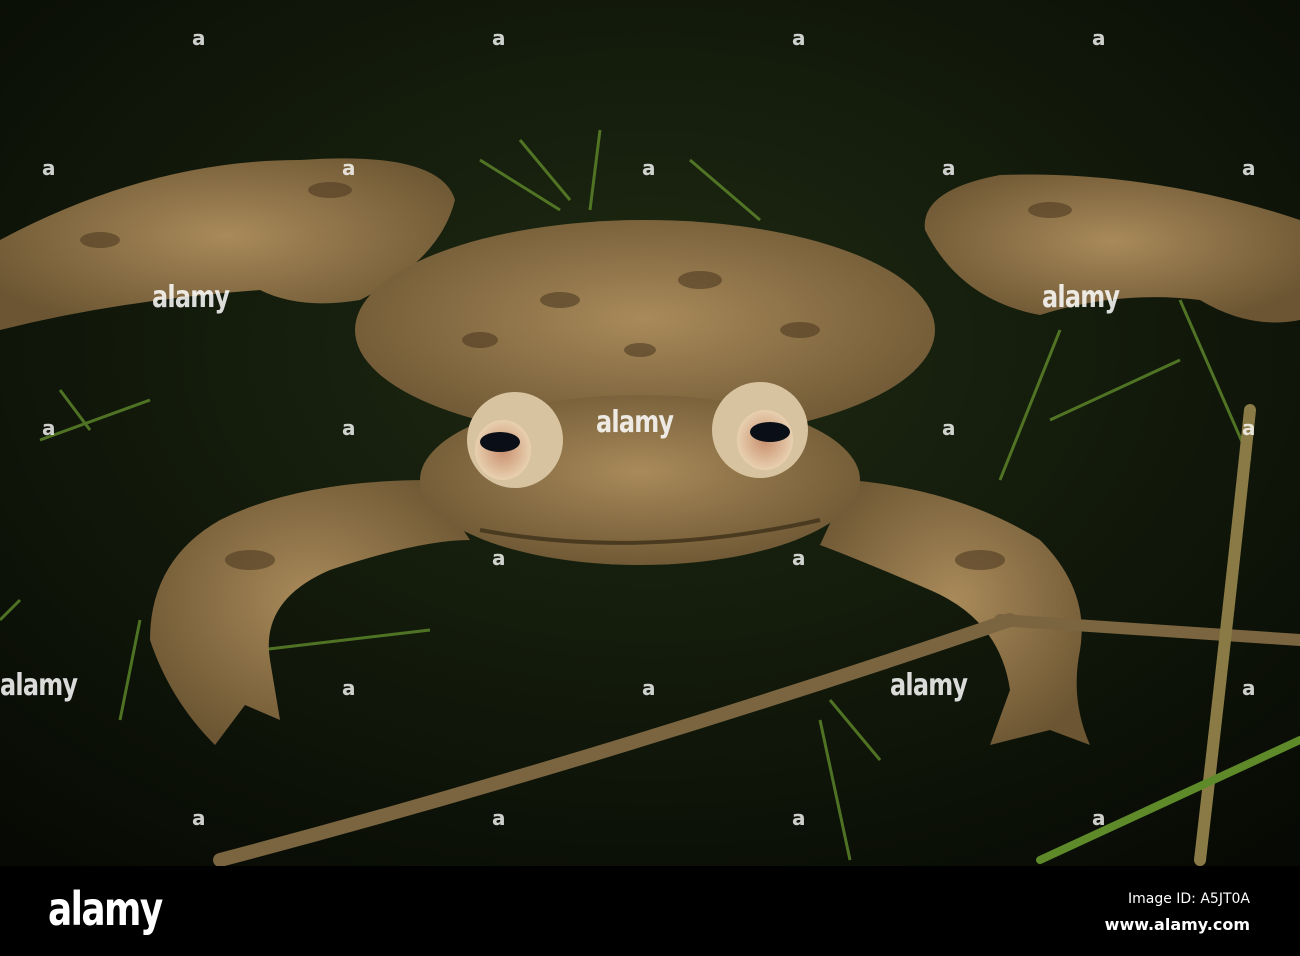 The width and height of the screenshot is (1300, 956). What do you see at coordinates (1188, 899) in the screenshot?
I see `image-id: Image ID: A5JT0A` at bounding box center [1188, 899].